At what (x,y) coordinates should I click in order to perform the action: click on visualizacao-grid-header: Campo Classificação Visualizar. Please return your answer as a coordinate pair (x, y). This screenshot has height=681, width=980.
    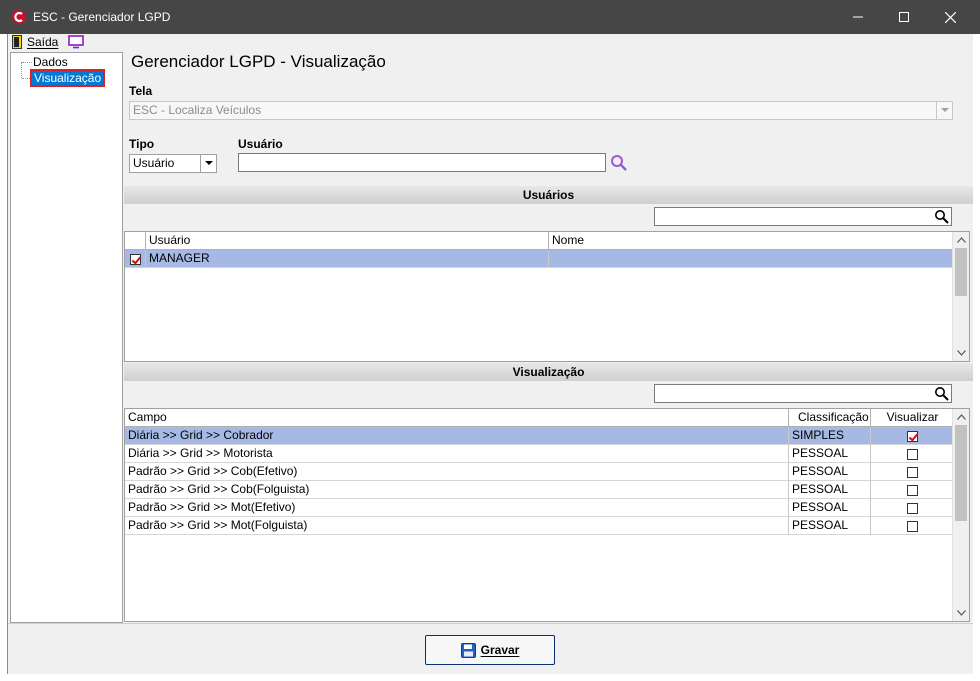
    Looking at the image, I should click on (539, 418).